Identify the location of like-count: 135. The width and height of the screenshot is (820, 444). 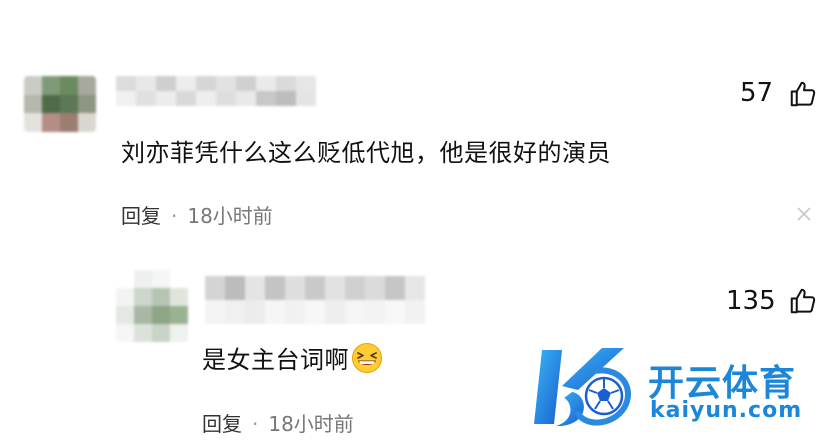
(751, 301).